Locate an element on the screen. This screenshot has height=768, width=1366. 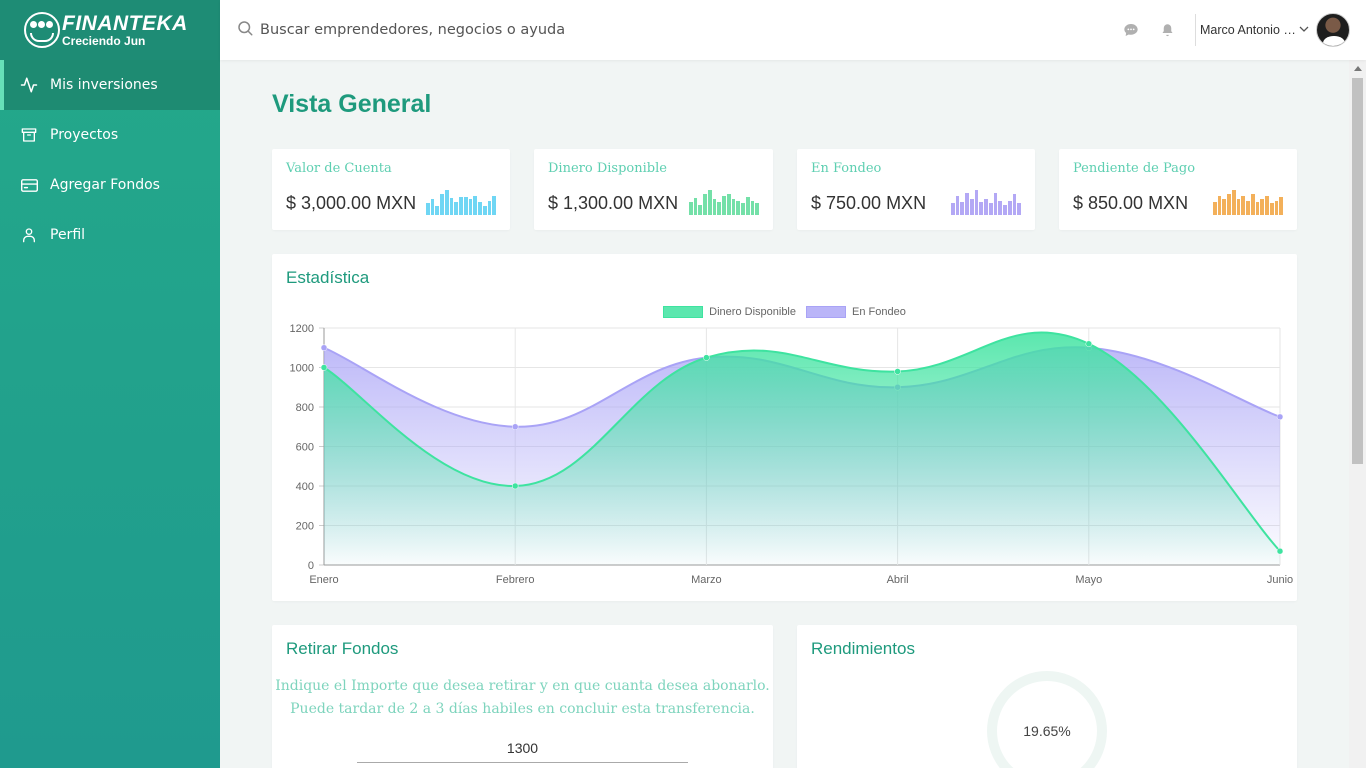
stat-value: $ 1,300.00 MXN is located at coordinates (613, 203).